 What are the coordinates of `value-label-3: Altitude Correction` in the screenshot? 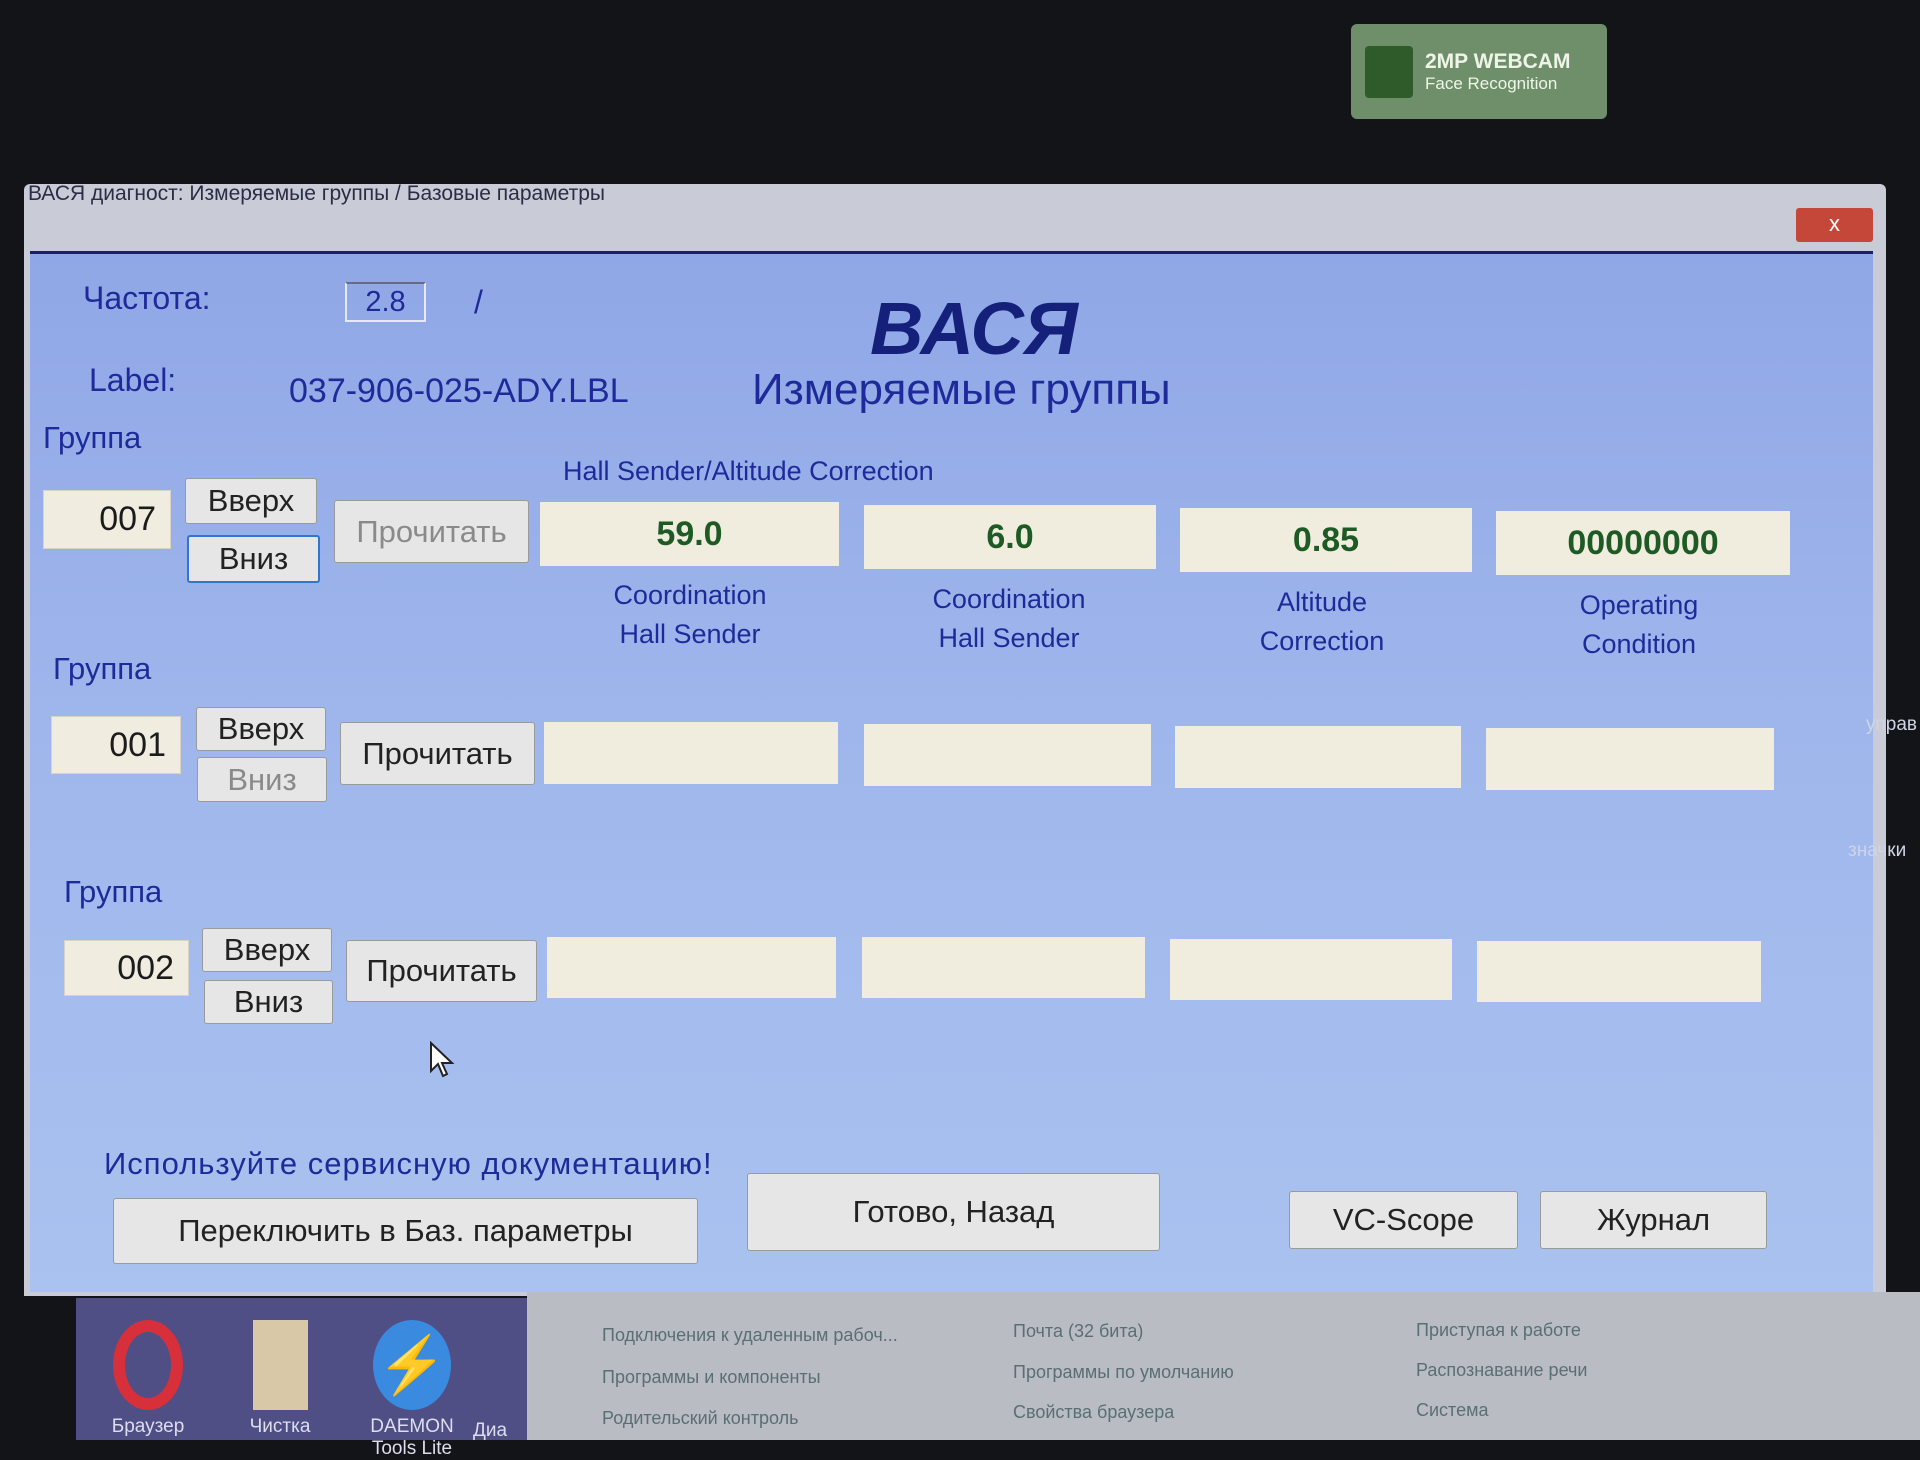 It's located at (1322, 621).